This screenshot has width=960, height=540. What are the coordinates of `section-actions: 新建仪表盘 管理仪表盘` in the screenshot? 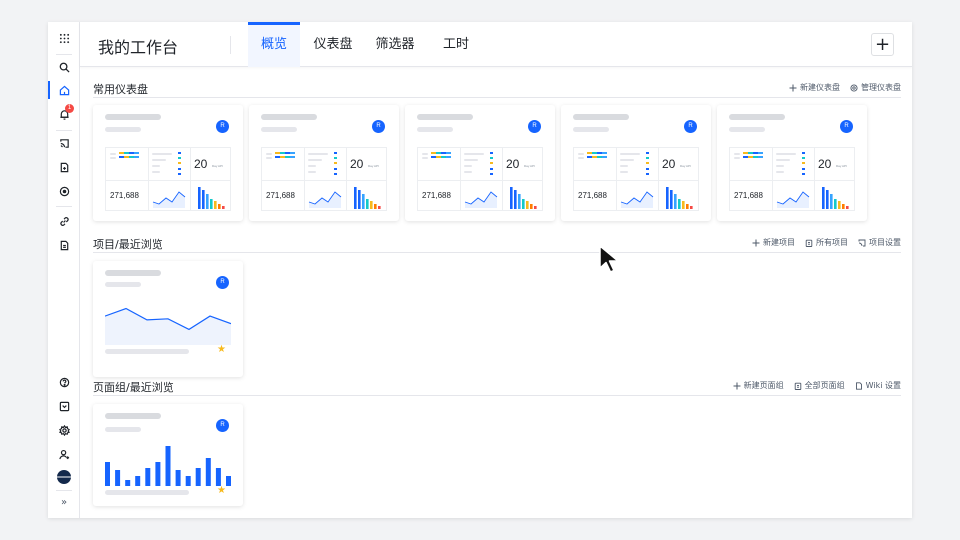 It's located at (845, 87).